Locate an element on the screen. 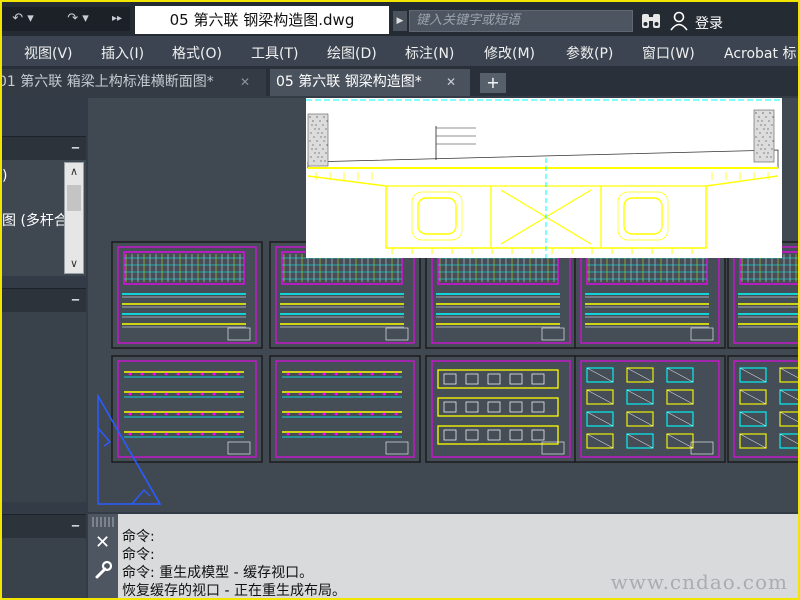 The width and height of the screenshot is (800, 600). menu-window: 窗口(W) is located at coordinates (668, 53).